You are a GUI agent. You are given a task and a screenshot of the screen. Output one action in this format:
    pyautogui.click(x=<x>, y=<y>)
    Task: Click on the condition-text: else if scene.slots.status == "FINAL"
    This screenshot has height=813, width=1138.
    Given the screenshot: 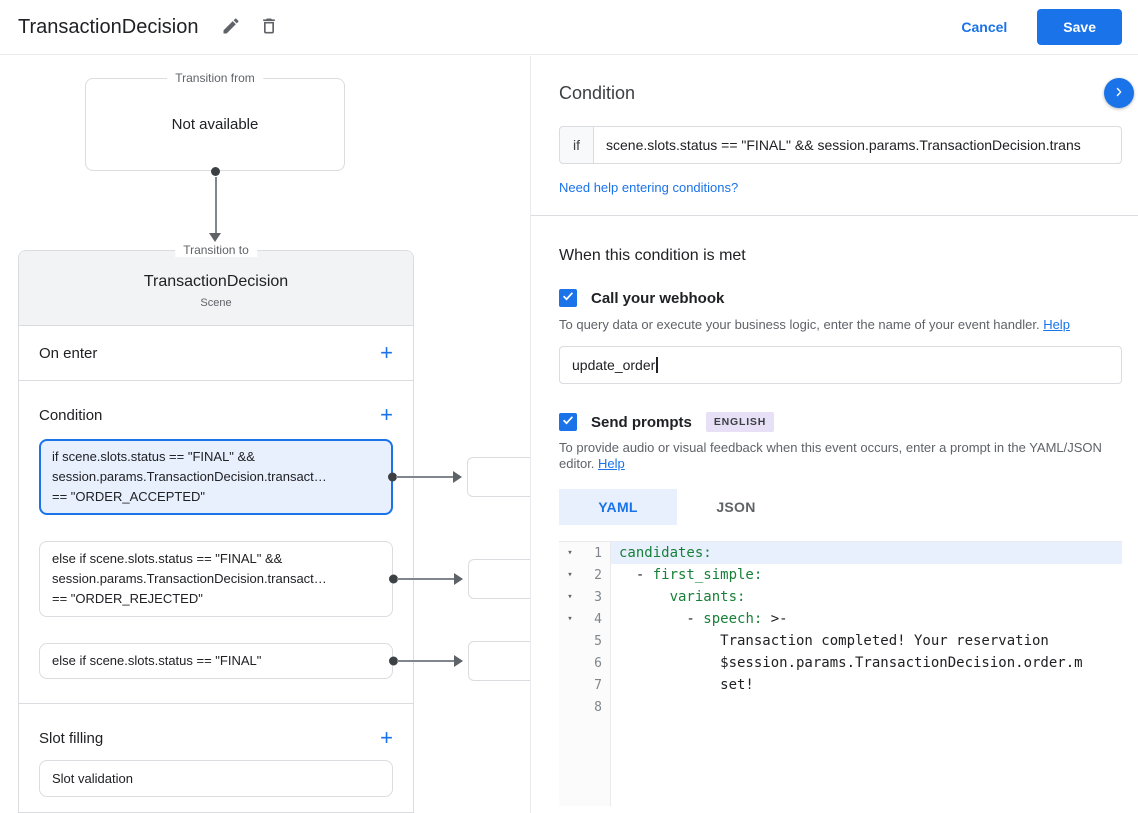 What is the action you would take?
    pyautogui.click(x=157, y=660)
    